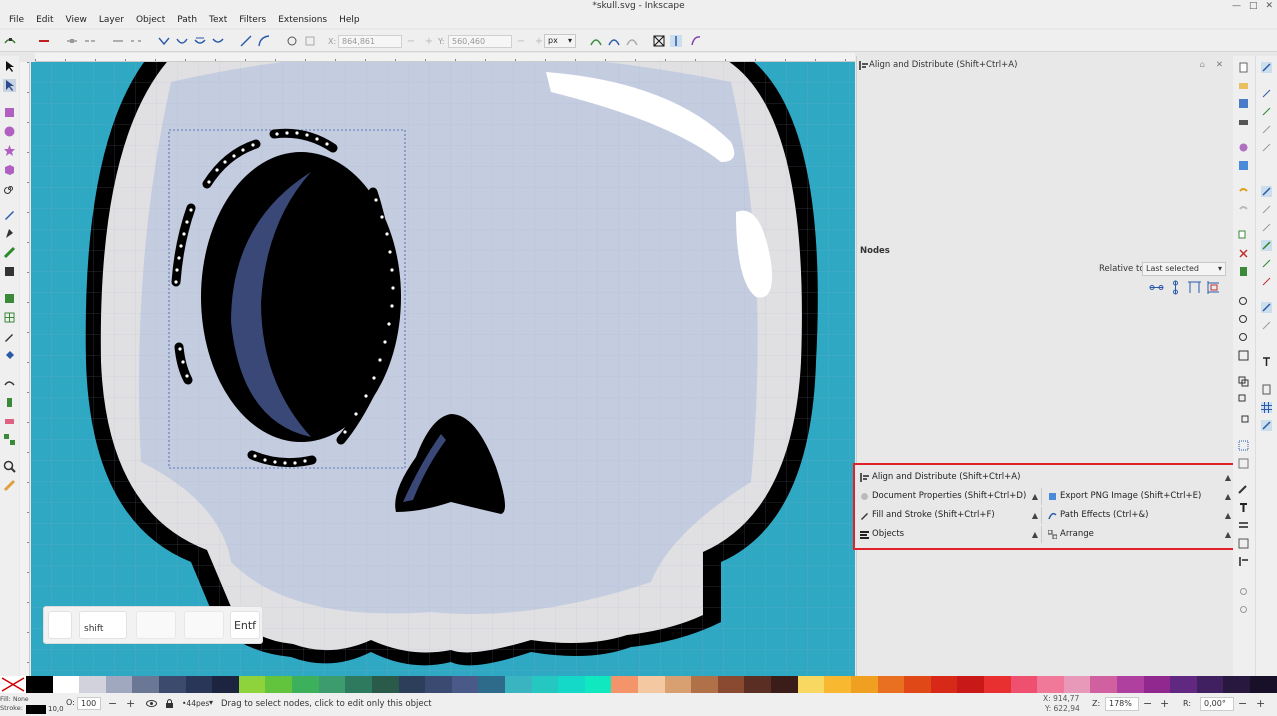  What do you see at coordinates (949, 515) in the screenshot?
I see `panel-fill-stroke: Fill and Stroke (Shift+Ctrl+F) ▲` at bounding box center [949, 515].